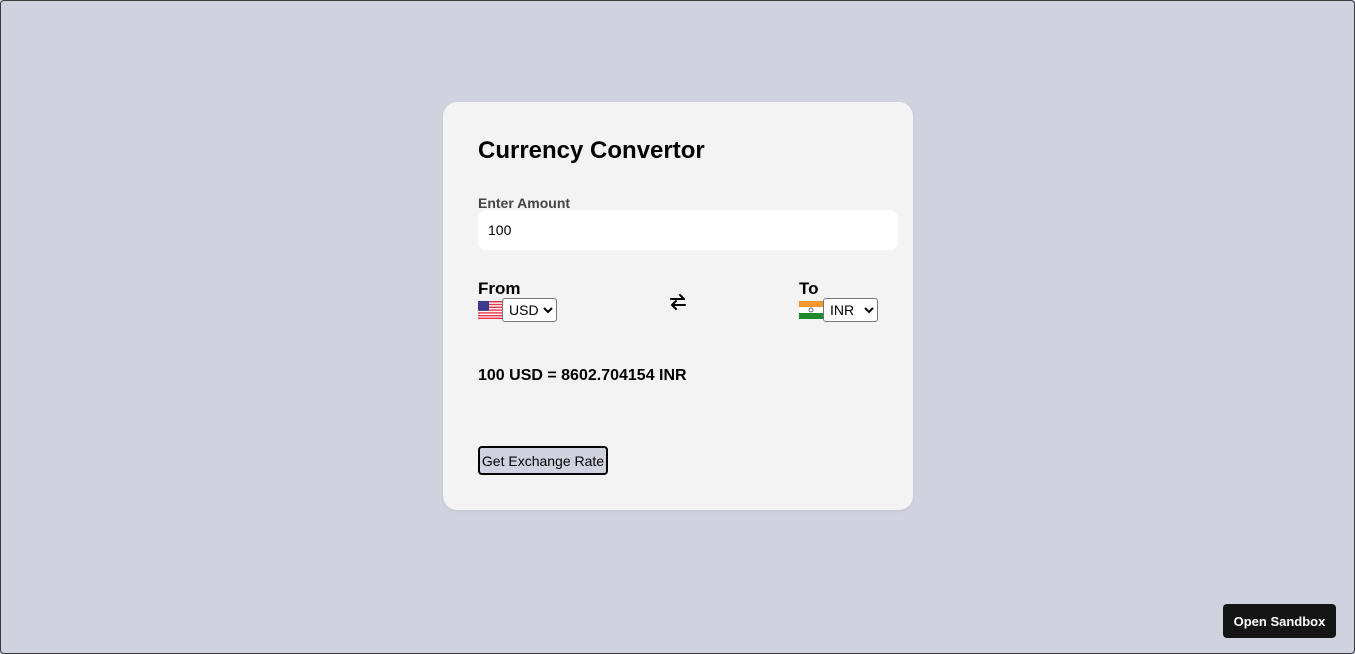  Describe the element at coordinates (582, 375) in the screenshot. I see `conversion-result: 100 USD = 8602.704154 INR` at that location.